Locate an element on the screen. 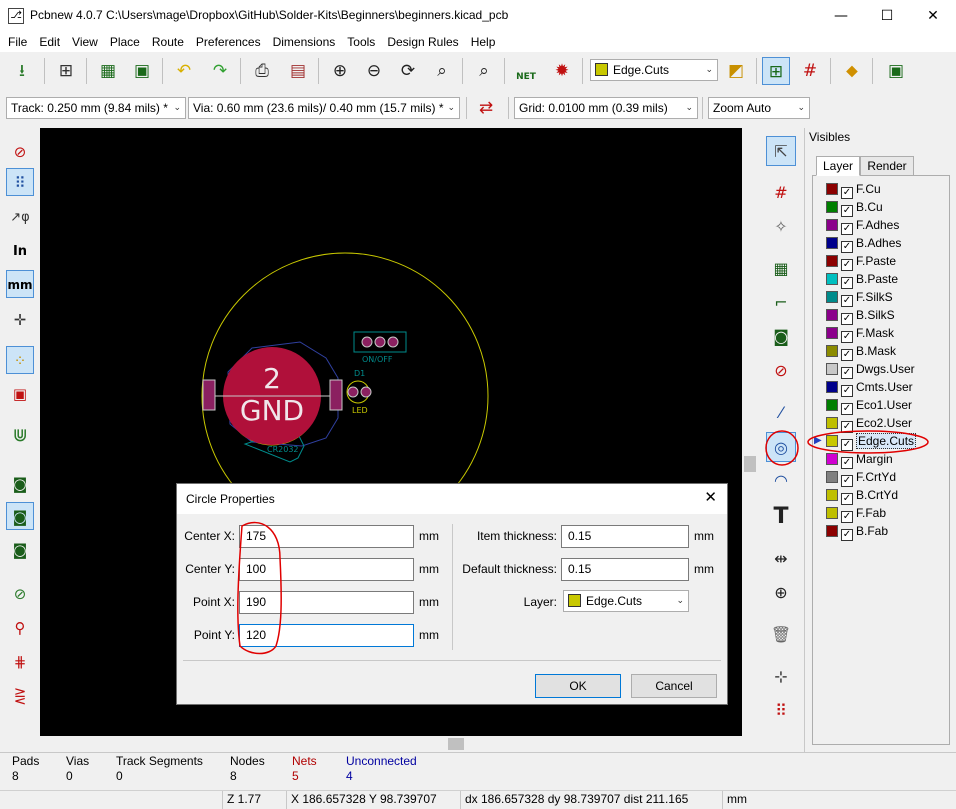 This screenshot has width=956, height=809. close-button: ✕ is located at coordinates (933, 16).